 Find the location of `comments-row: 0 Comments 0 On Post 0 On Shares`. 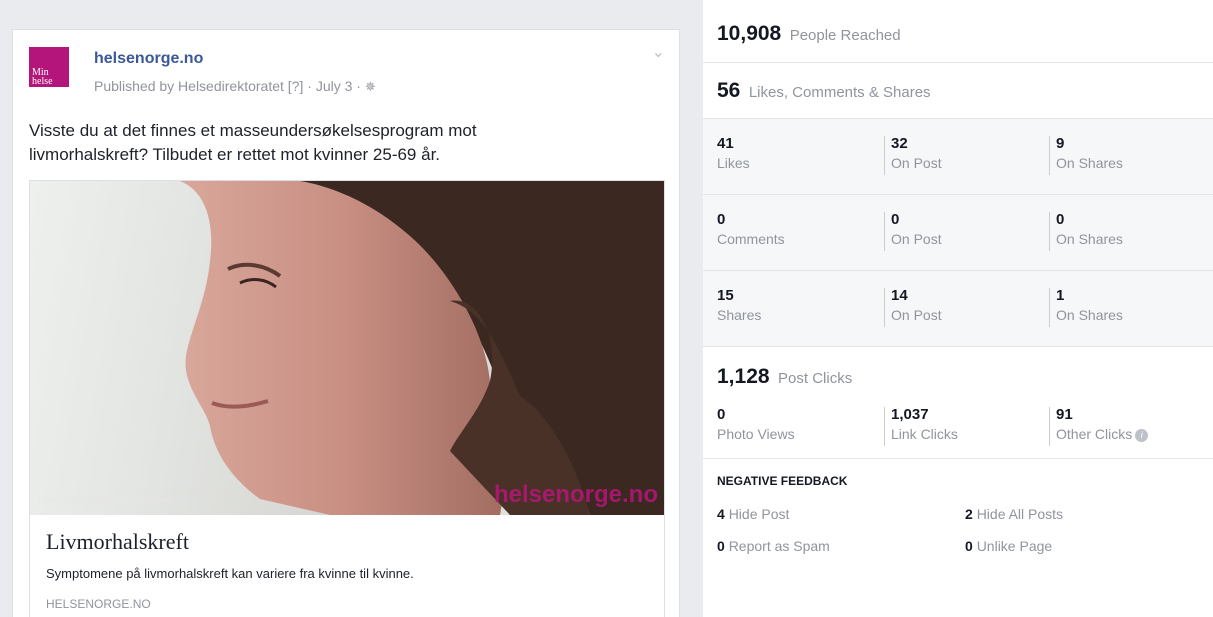

comments-row: 0 Comments 0 On Post 0 On Shares is located at coordinates (958, 233).